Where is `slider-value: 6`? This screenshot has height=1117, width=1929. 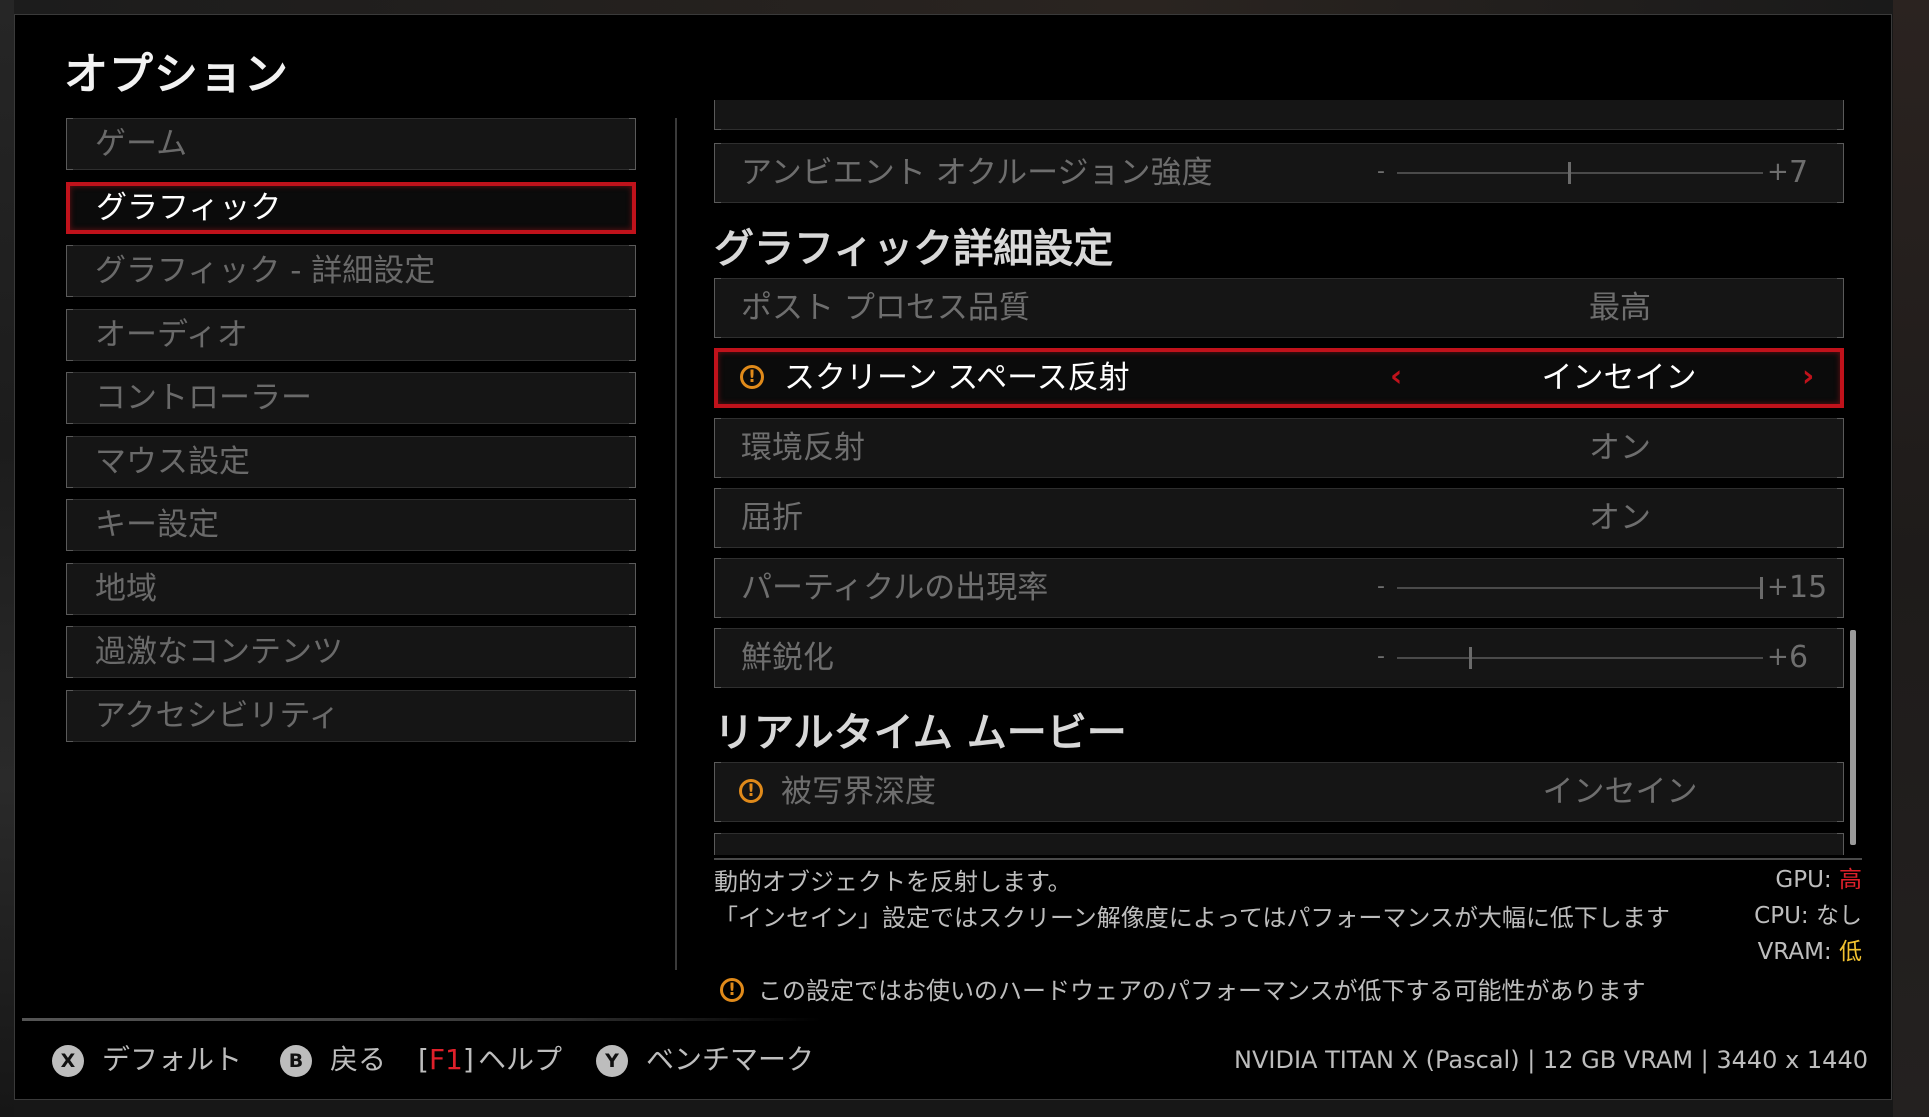 slider-value: 6 is located at coordinates (1799, 657).